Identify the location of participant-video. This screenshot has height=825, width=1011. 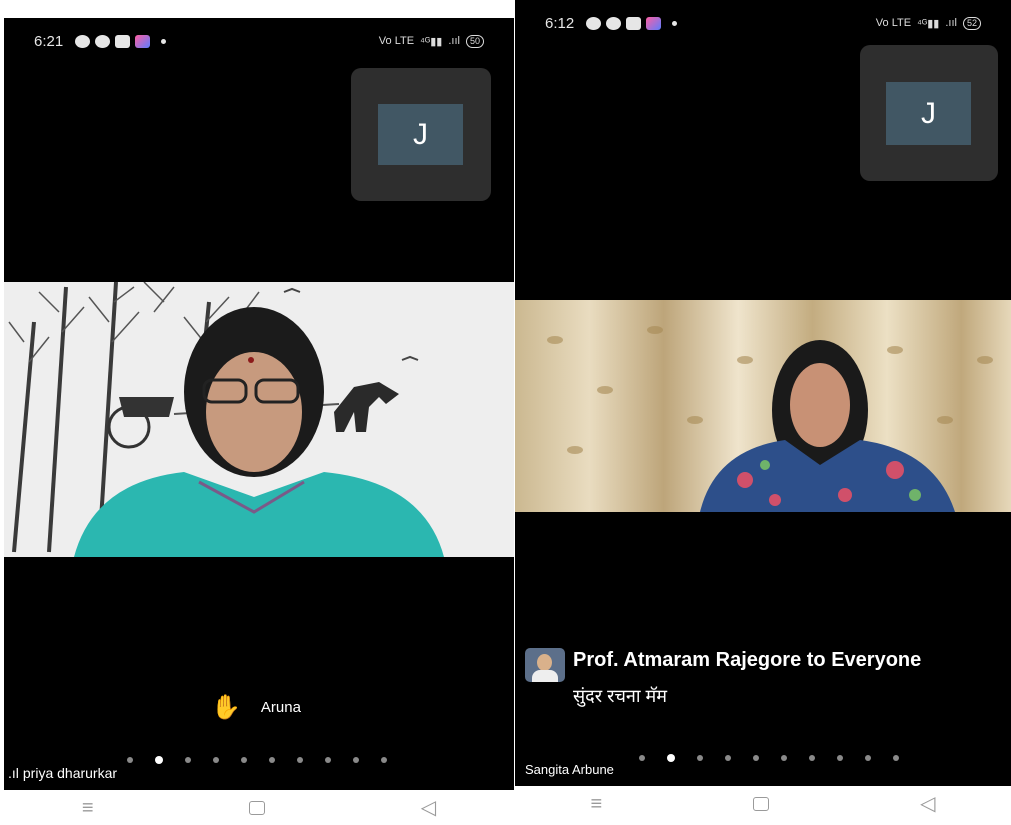
(763, 406).